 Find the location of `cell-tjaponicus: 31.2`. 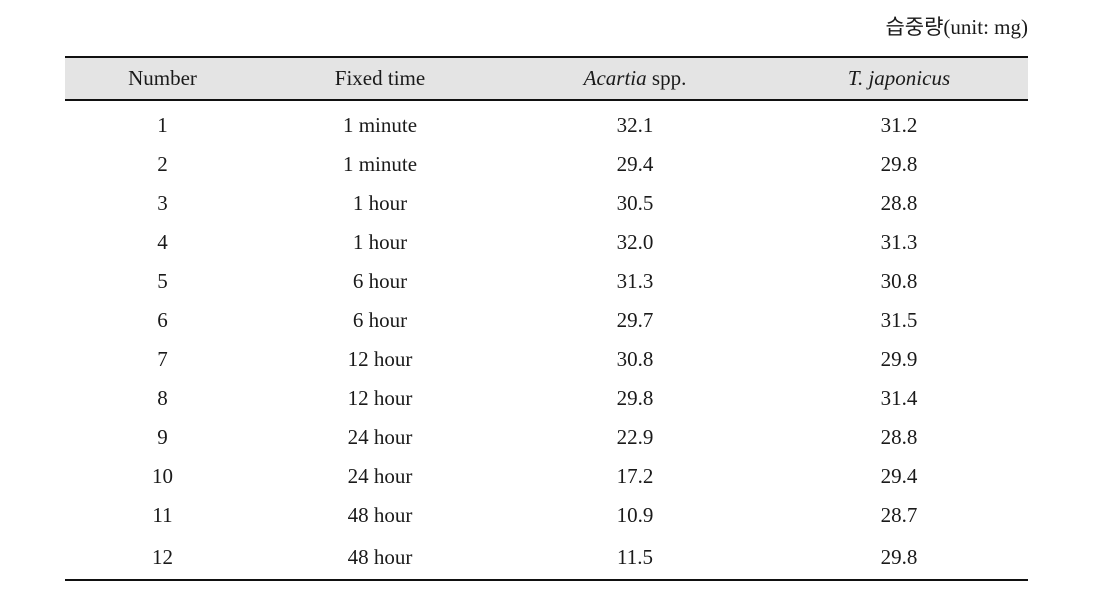

cell-tjaponicus: 31.2 is located at coordinates (899, 125).